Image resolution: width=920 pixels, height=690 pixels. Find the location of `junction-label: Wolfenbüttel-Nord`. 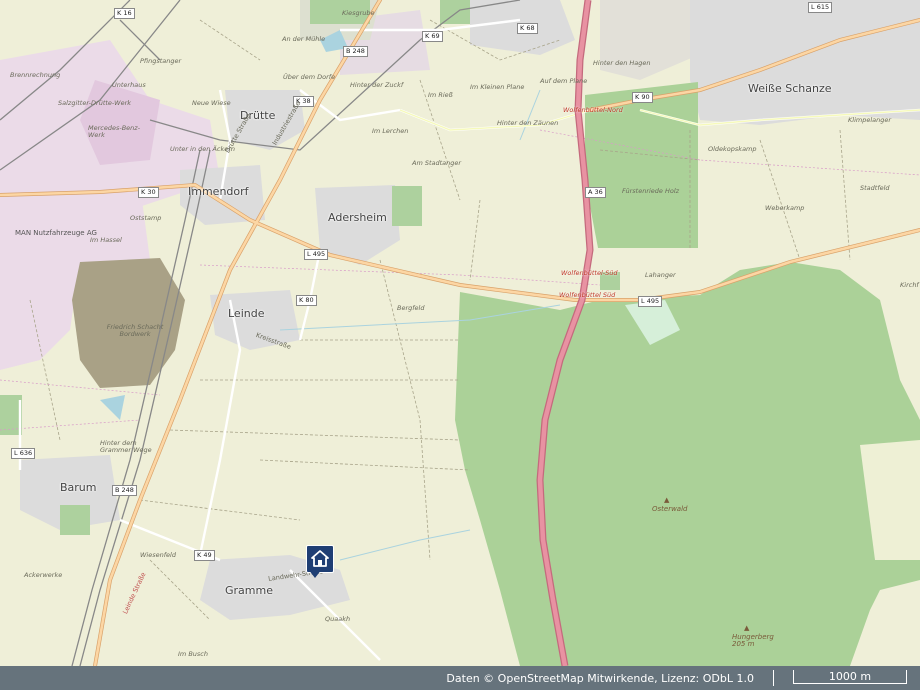

junction-label: Wolfenbüttel-Nord is located at coordinates (593, 110).